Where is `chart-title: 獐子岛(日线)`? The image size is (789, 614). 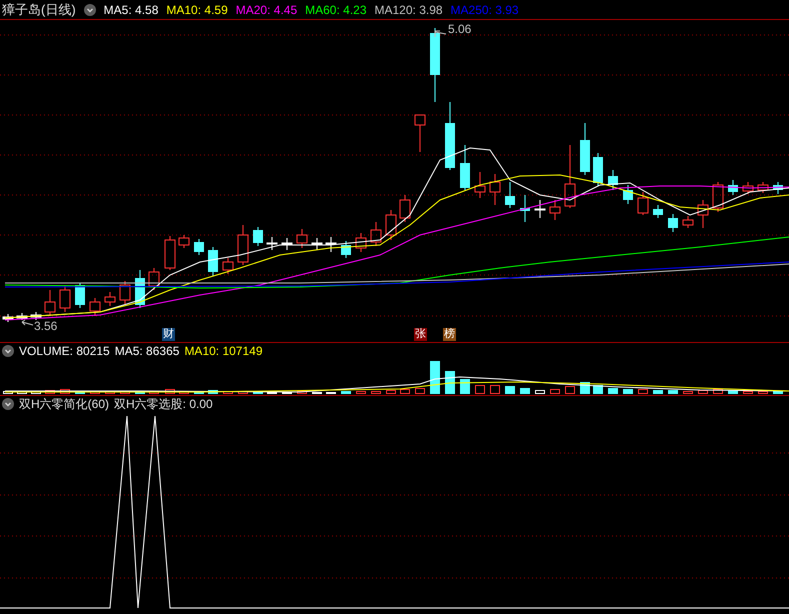 chart-title: 獐子岛(日线) is located at coordinates (39, 9).